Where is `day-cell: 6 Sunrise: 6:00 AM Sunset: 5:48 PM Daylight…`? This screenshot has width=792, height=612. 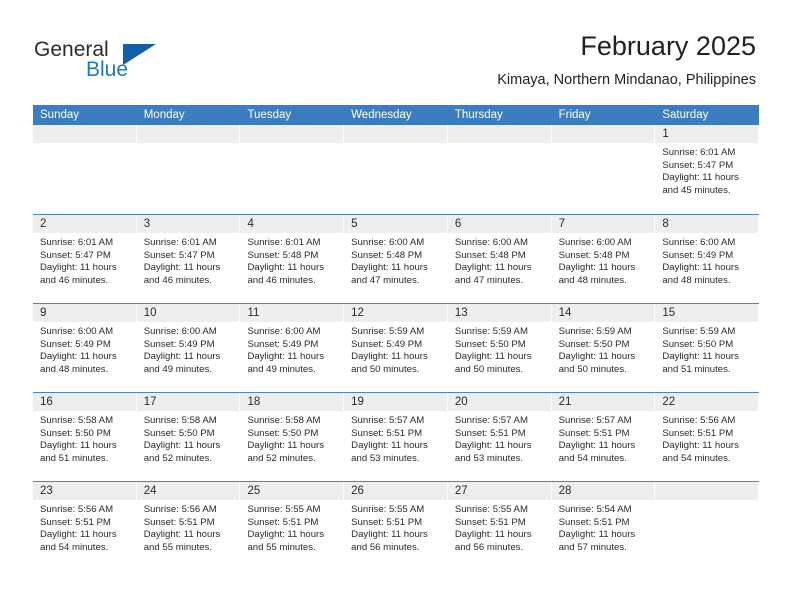
day-cell: 6 Sunrise: 6:00 AM Sunset: 5:48 PM Daylight… is located at coordinates (499, 259).